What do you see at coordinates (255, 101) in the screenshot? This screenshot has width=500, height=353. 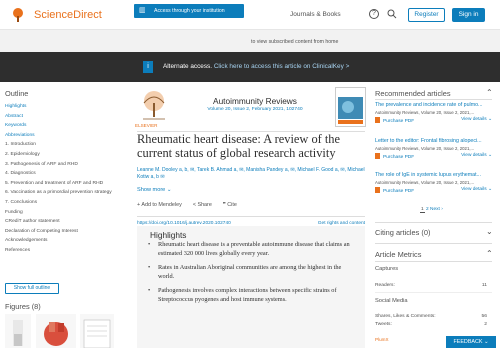 I see `journal-title-link: Autoimmunity Reviews` at bounding box center [255, 101].